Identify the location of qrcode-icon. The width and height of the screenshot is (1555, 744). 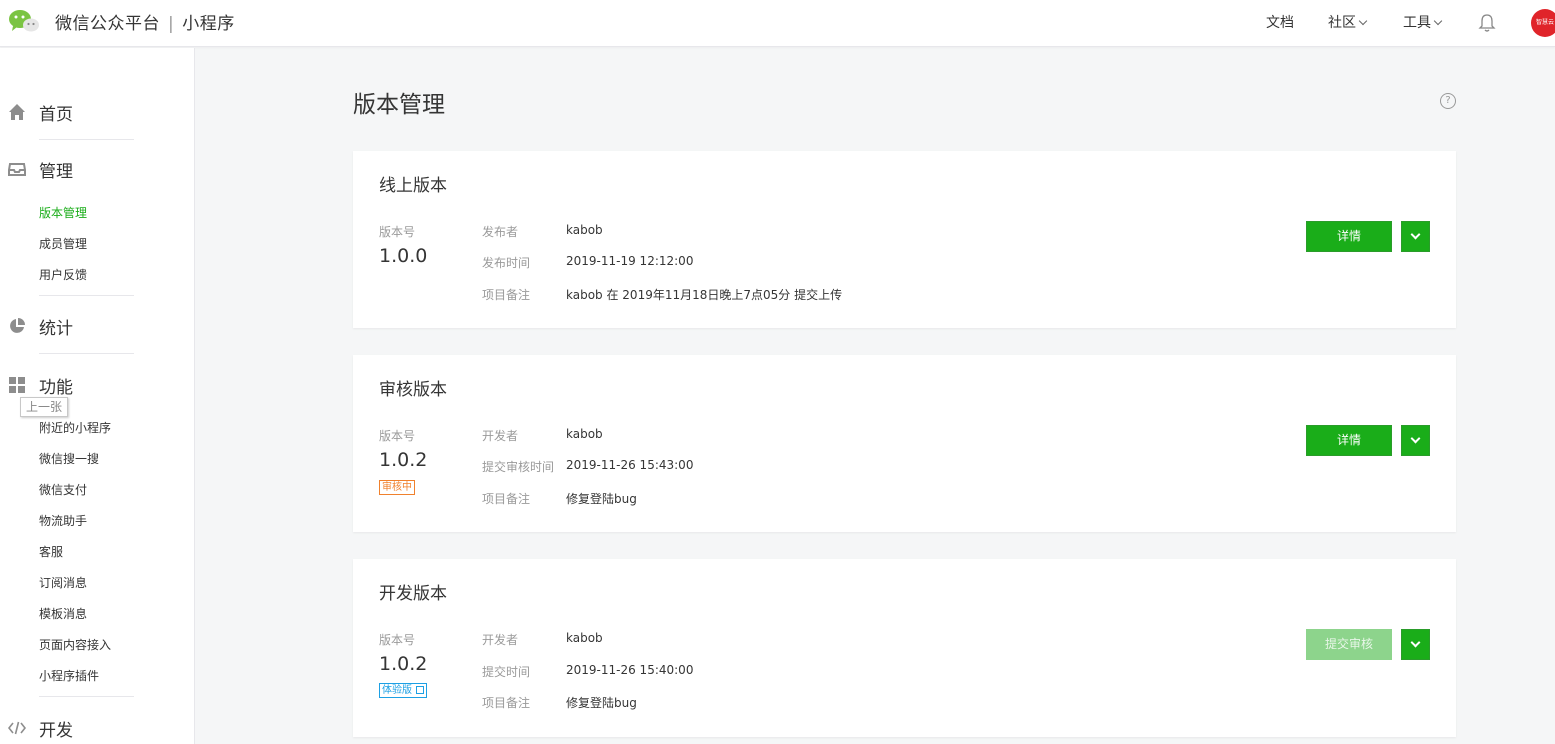
(420, 690).